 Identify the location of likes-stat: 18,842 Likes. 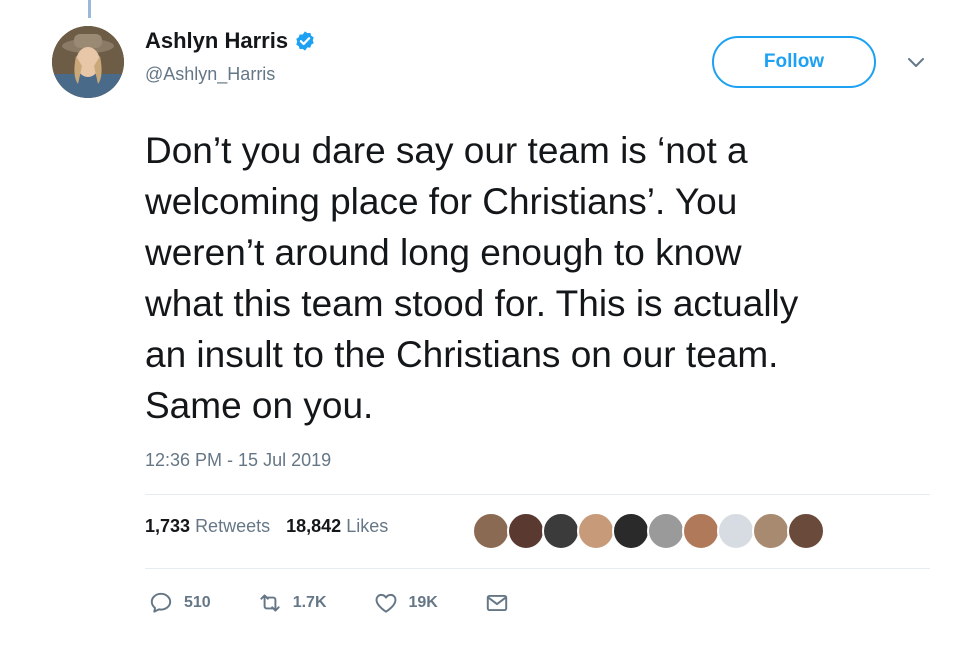
(337, 526).